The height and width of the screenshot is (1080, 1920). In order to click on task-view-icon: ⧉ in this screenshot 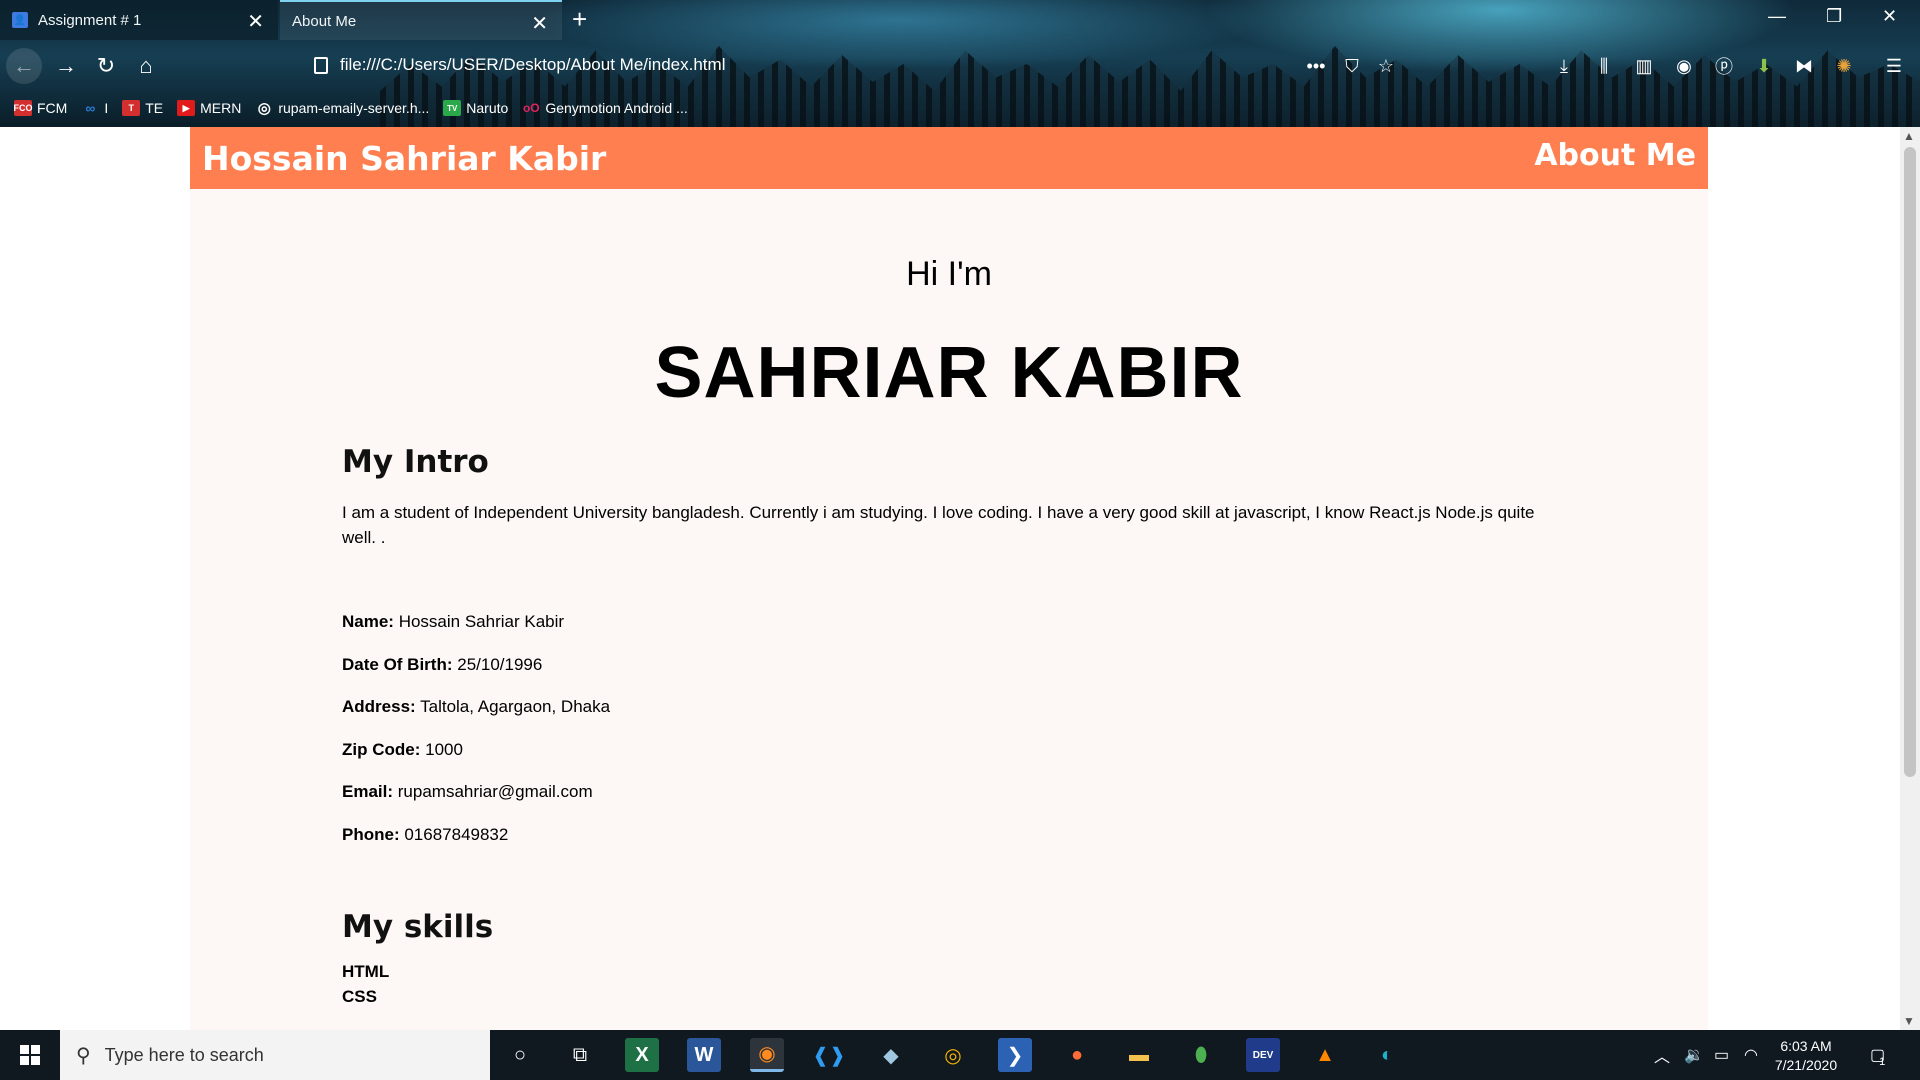, I will do `click(580, 1055)`.